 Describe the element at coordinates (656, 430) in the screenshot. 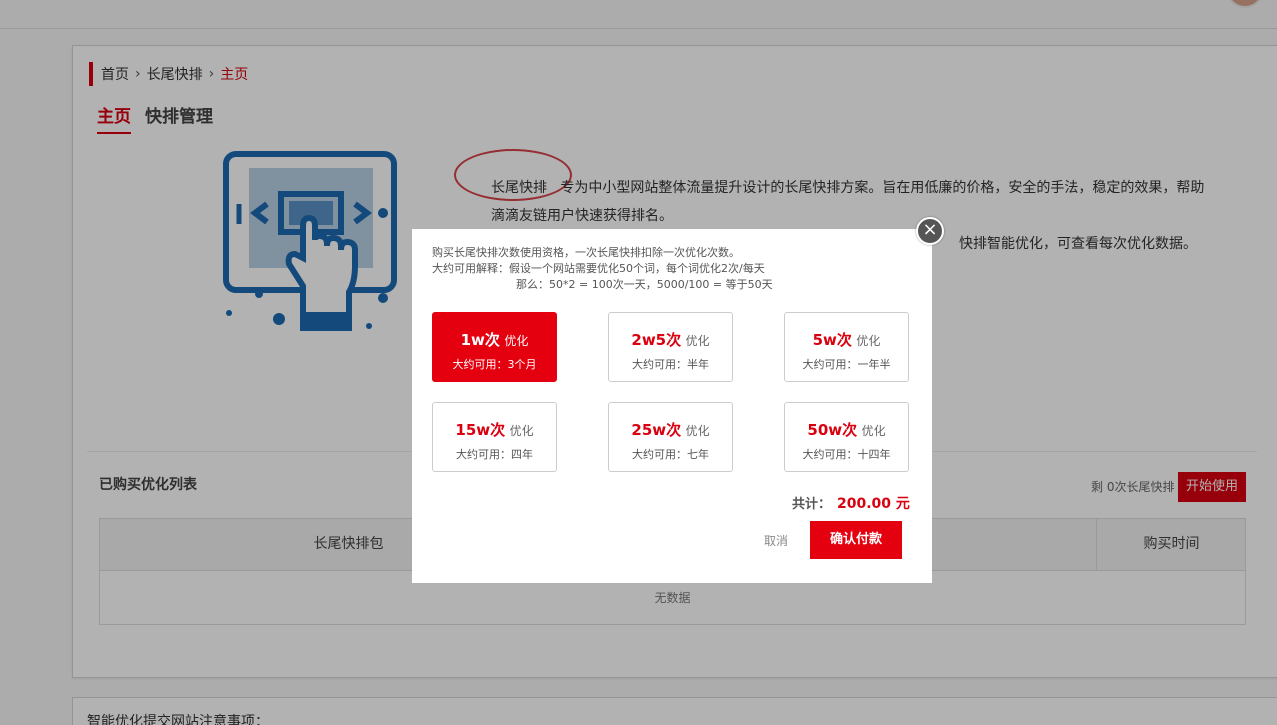

I see `package-qty: 25w次` at that location.